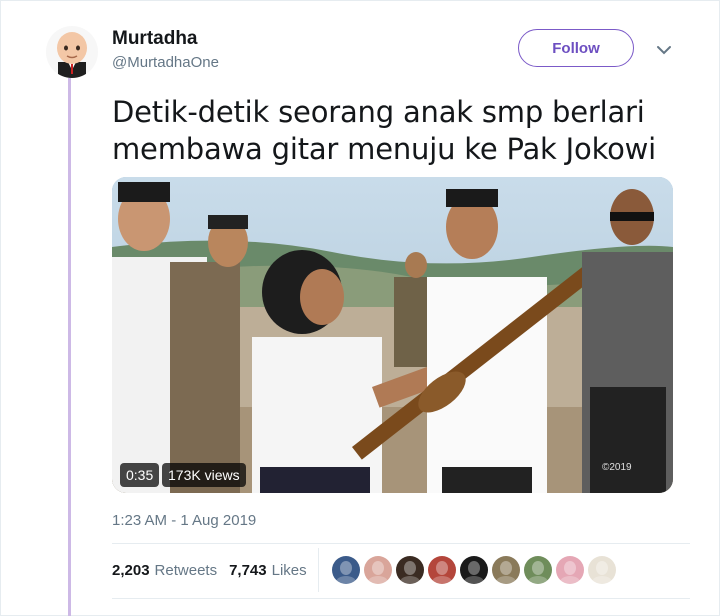 Image resolution: width=720 pixels, height=616 pixels. I want to click on avatar-image, so click(72, 52).